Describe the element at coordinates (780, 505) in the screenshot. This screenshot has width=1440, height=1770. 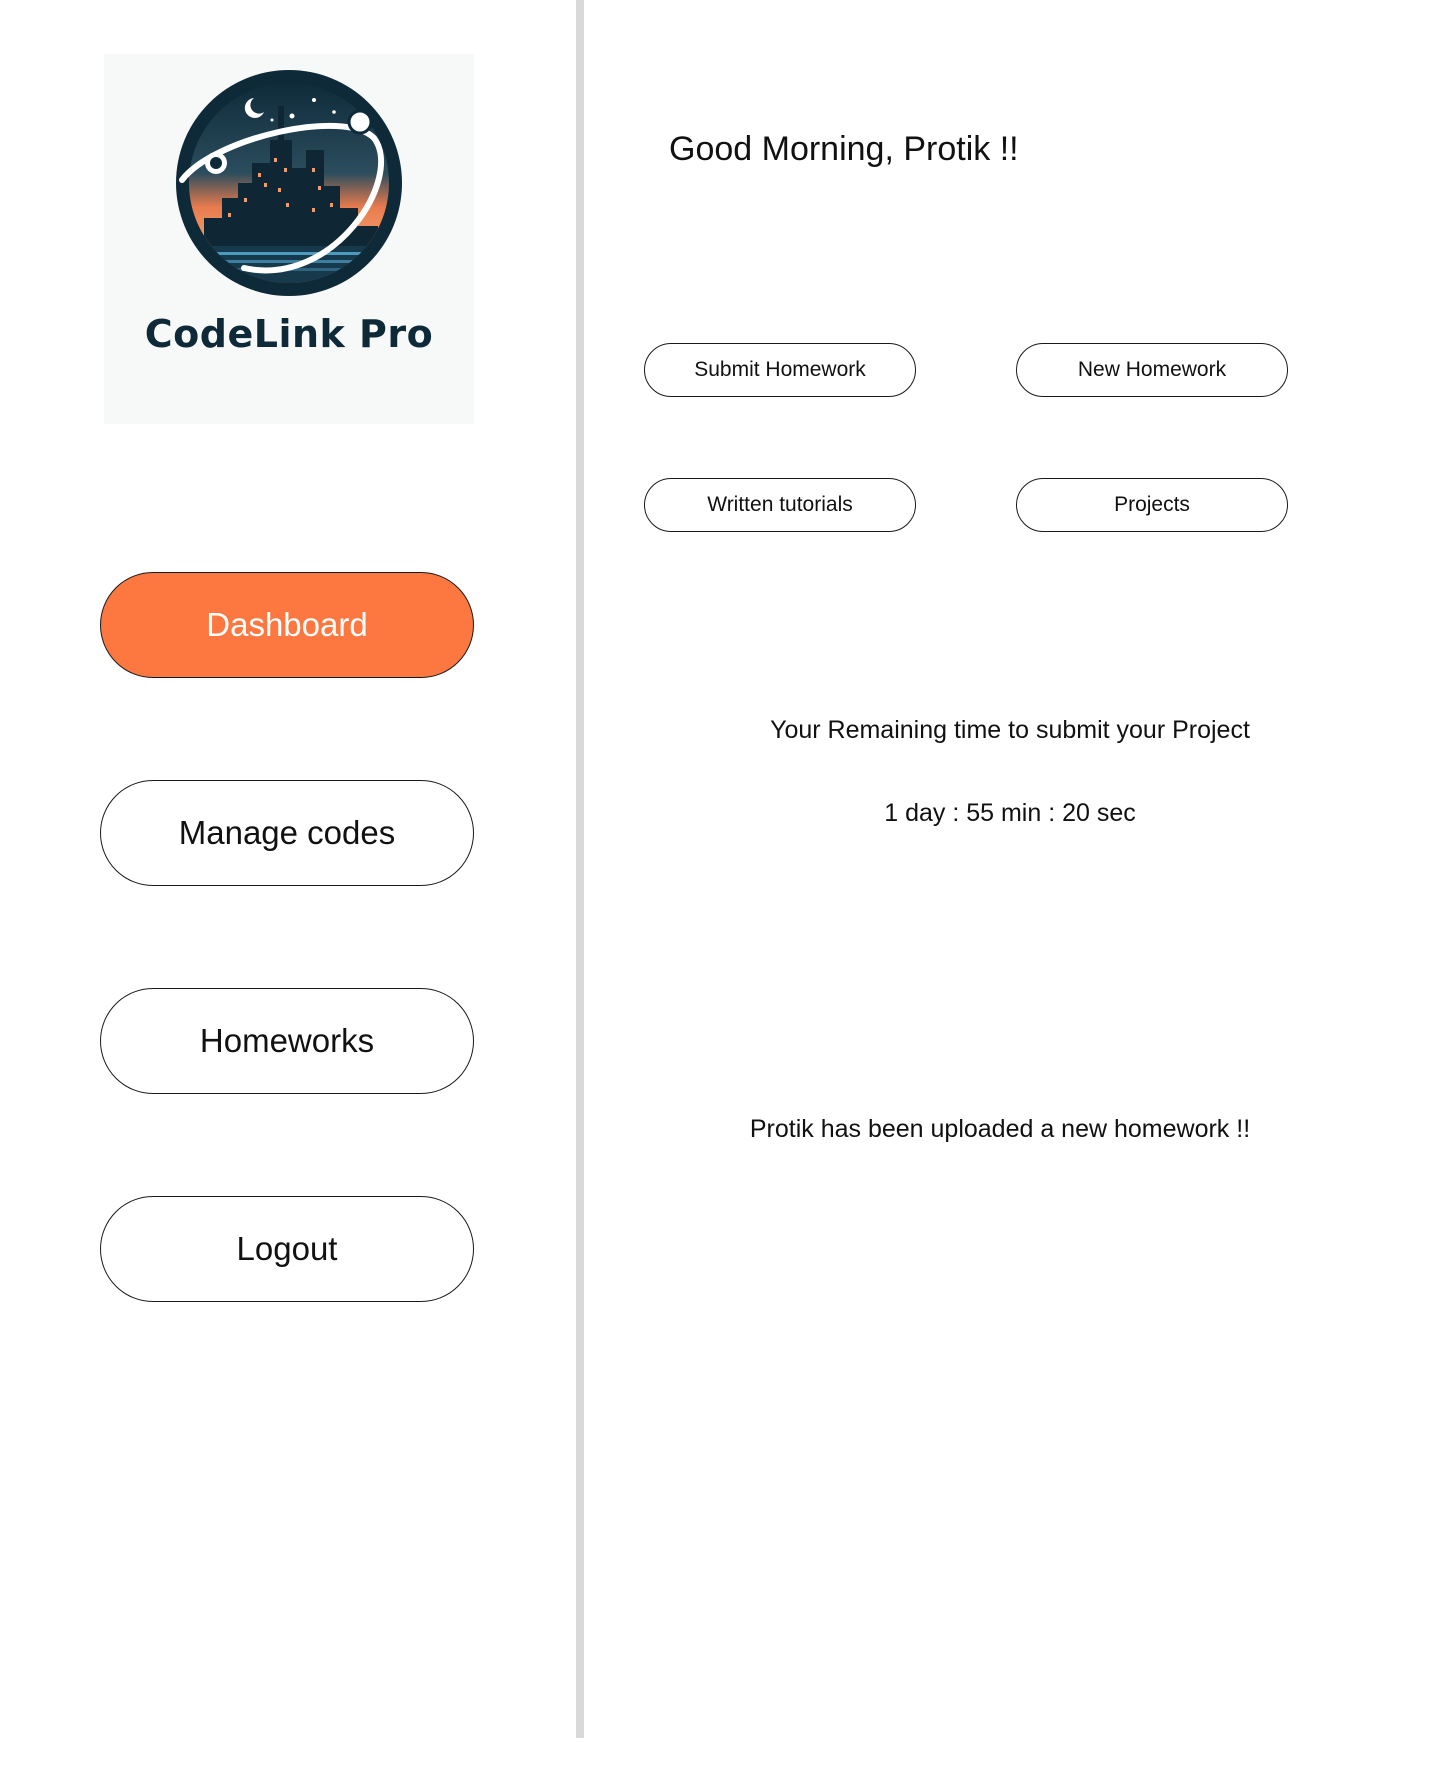
I see `written-tutorials-button: Written tutorials` at that location.